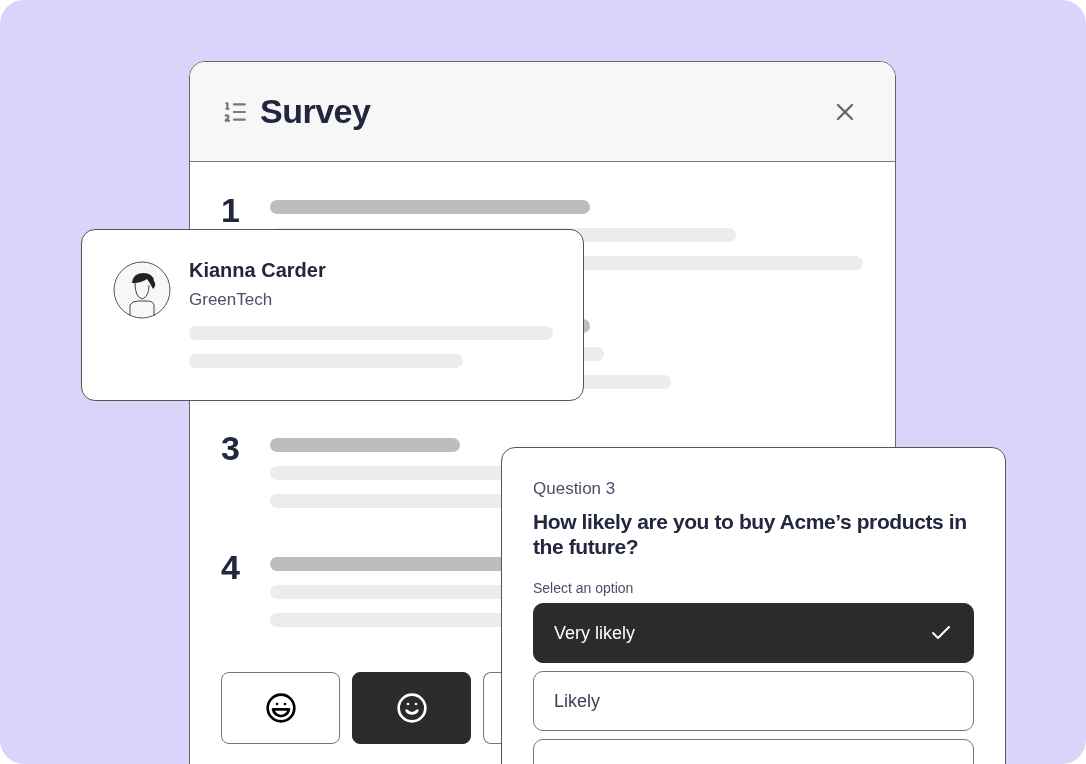 The width and height of the screenshot is (1086, 764). Describe the element at coordinates (142, 290) in the screenshot. I see `avatar` at that location.